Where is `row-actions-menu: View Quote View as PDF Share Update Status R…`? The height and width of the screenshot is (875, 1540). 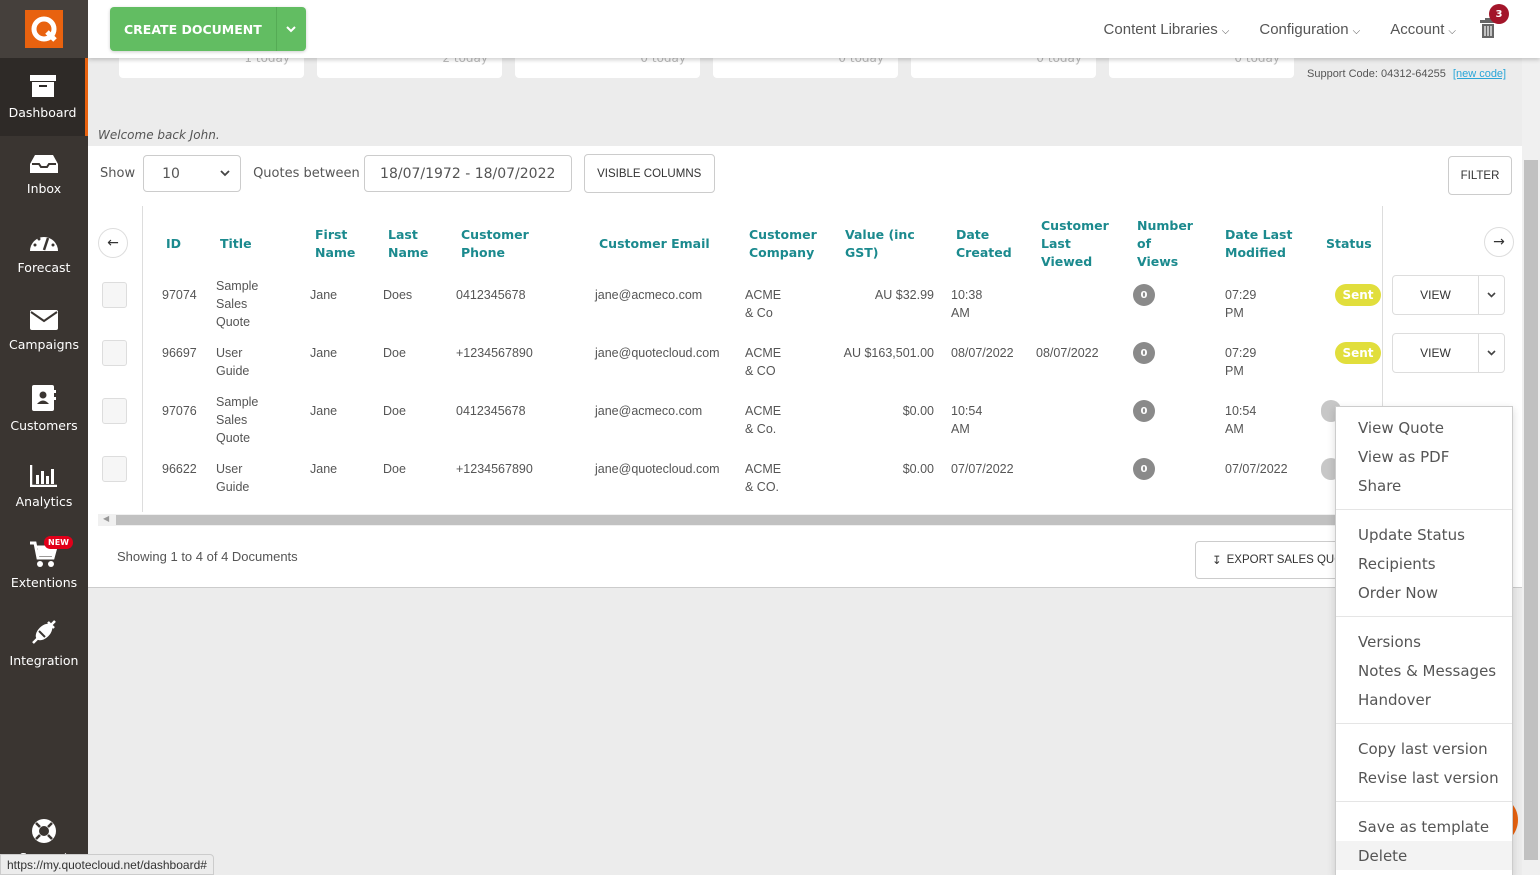 row-actions-menu: View Quote View as PDF Share Update Status R… is located at coordinates (1424, 640).